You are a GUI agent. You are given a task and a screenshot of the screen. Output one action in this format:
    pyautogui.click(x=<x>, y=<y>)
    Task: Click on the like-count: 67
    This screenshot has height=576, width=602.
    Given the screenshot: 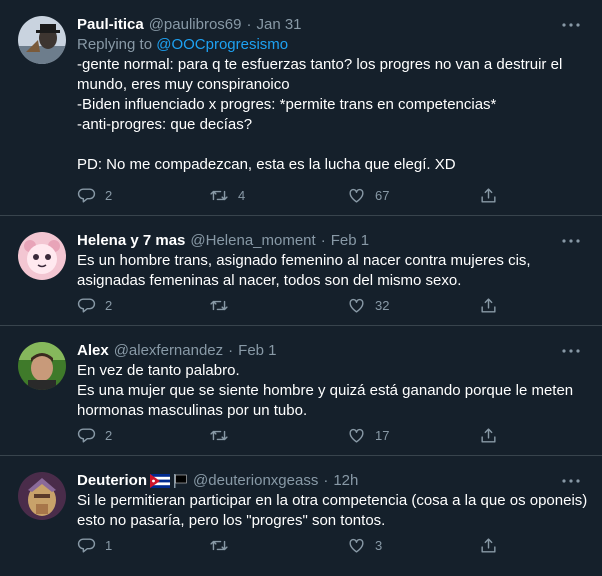 What is the action you would take?
    pyautogui.click(x=382, y=195)
    